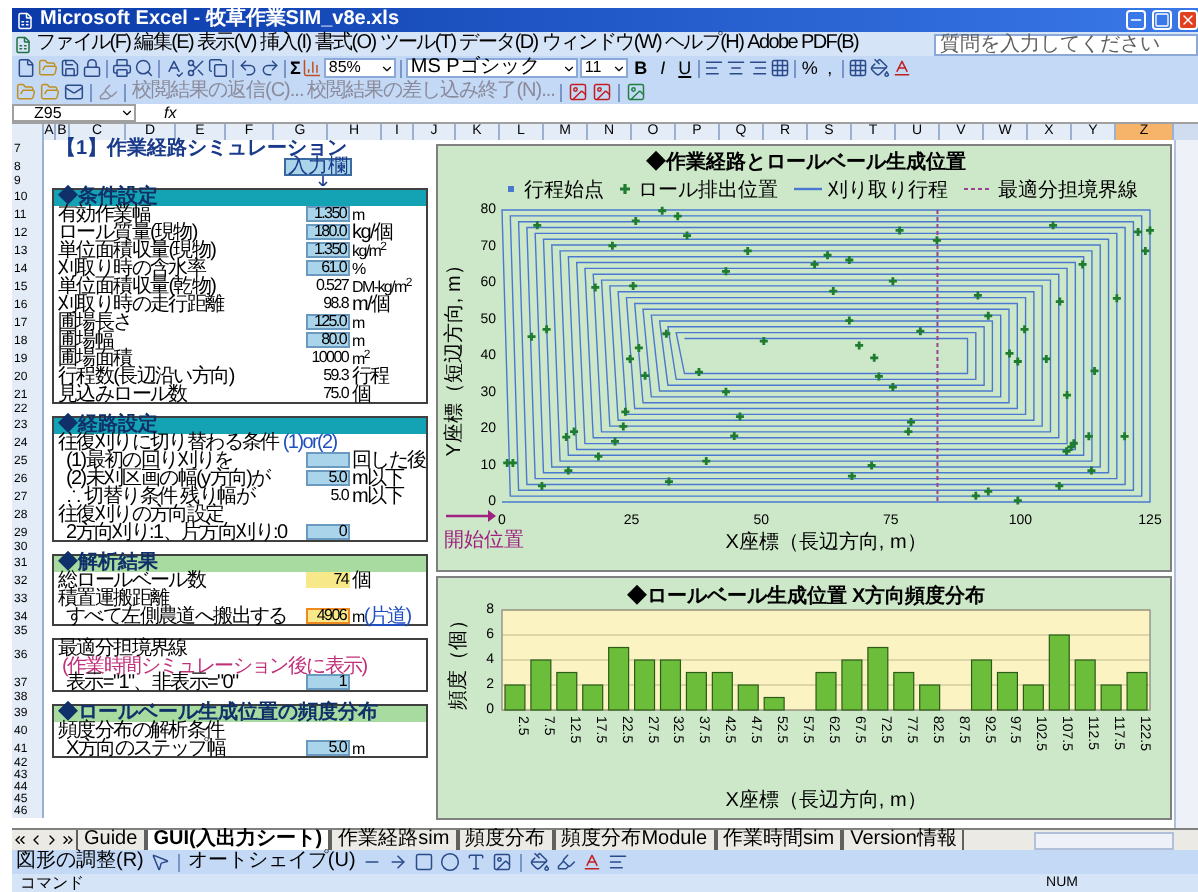 The image size is (1198, 892). I want to click on name-box: Z95, so click(74, 113).